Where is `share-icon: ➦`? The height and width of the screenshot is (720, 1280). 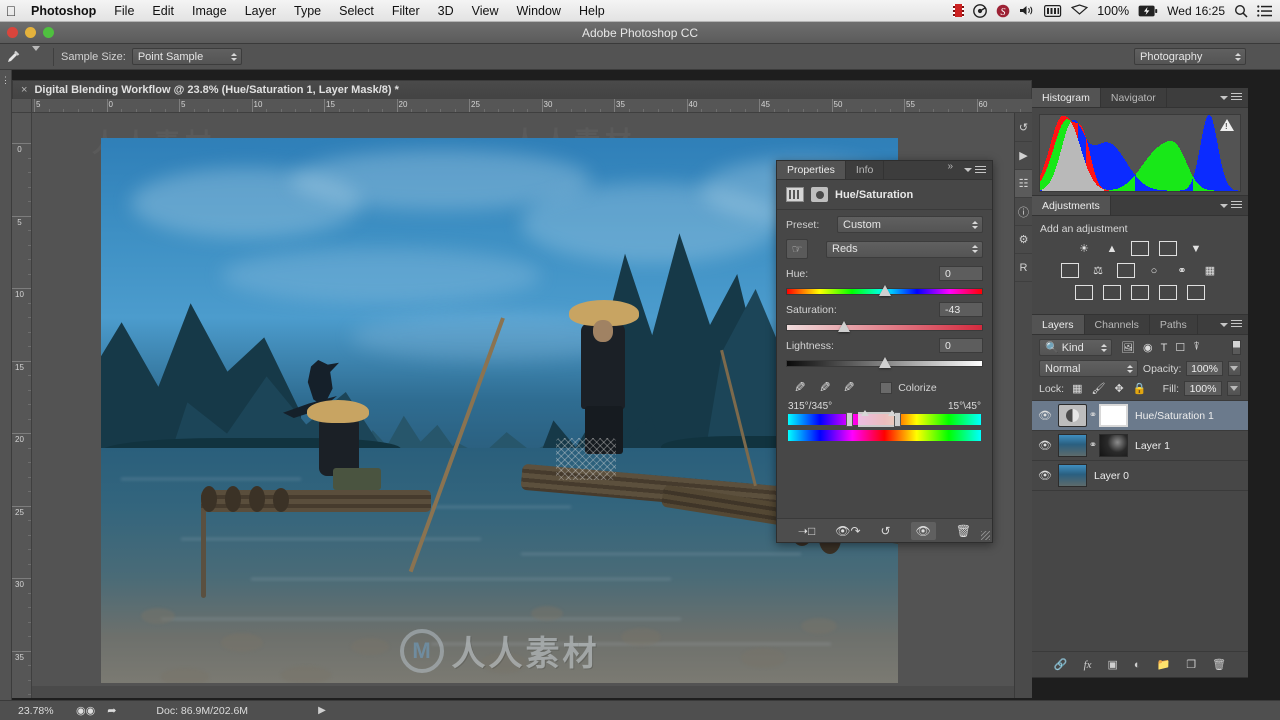 share-icon: ➦ is located at coordinates (111, 710).